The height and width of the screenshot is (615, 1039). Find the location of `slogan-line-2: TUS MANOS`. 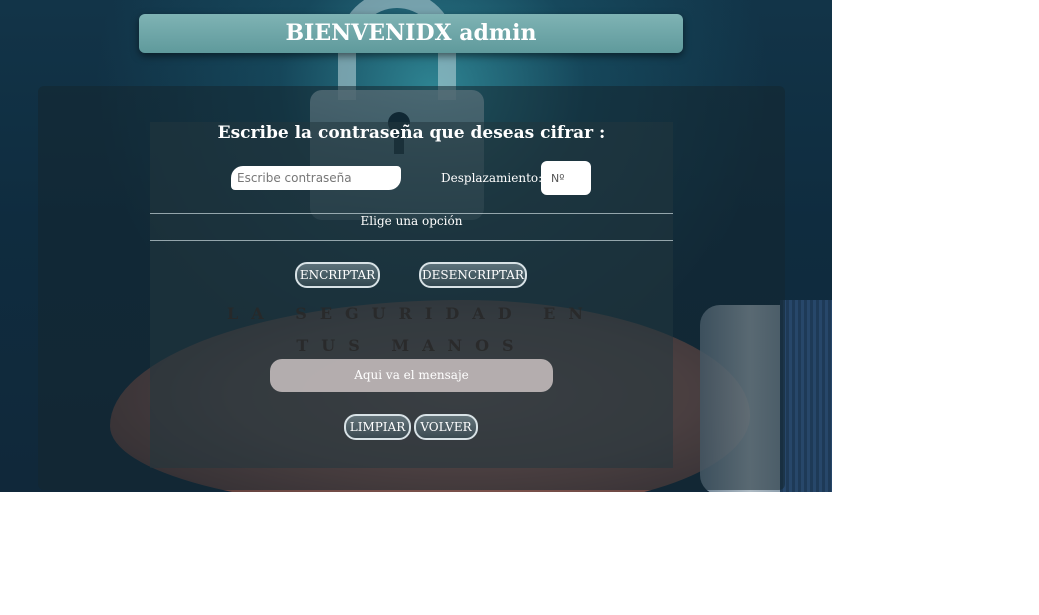

slogan-line-2: TUS MANOS is located at coordinates (411, 345).